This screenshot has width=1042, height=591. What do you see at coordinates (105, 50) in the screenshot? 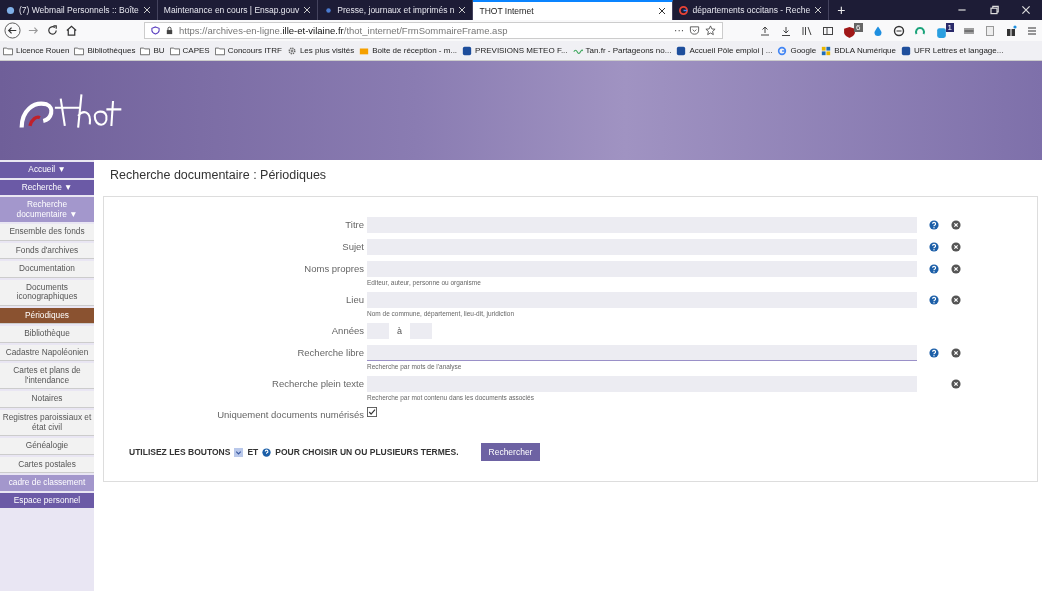
I see `bookmark-item: Bibliothèques` at bounding box center [105, 50].